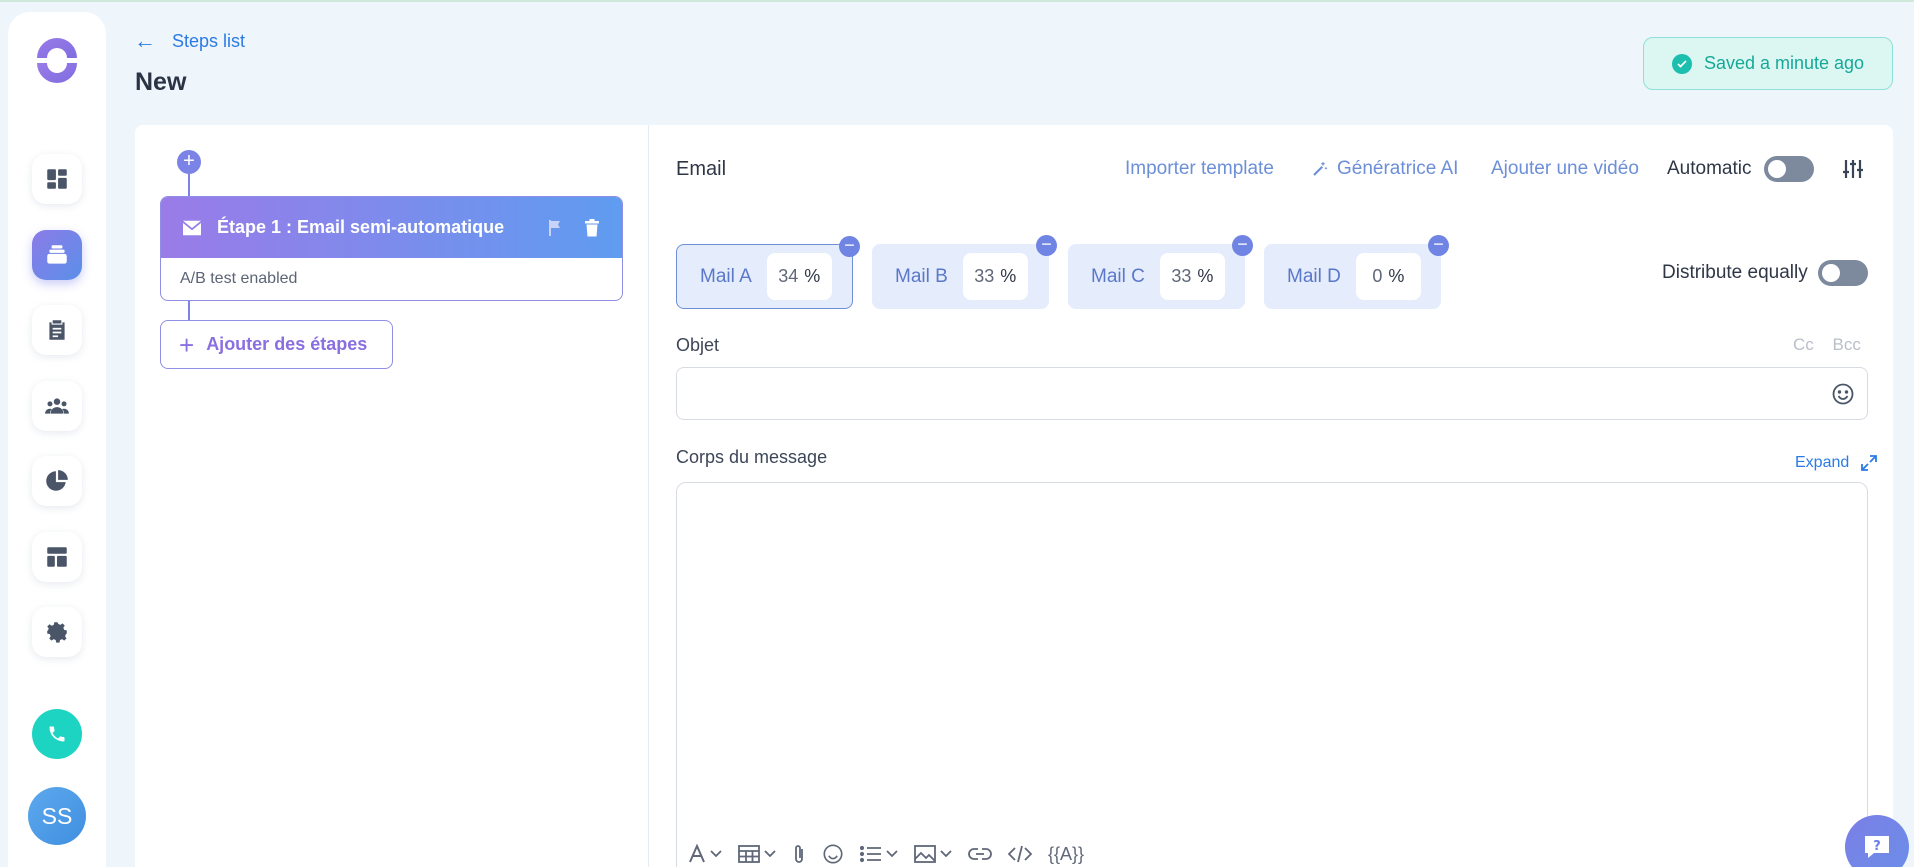 This screenshot has width=1914, height=867. I want to click on bcc-link: Bcc, so click(1847, 344).